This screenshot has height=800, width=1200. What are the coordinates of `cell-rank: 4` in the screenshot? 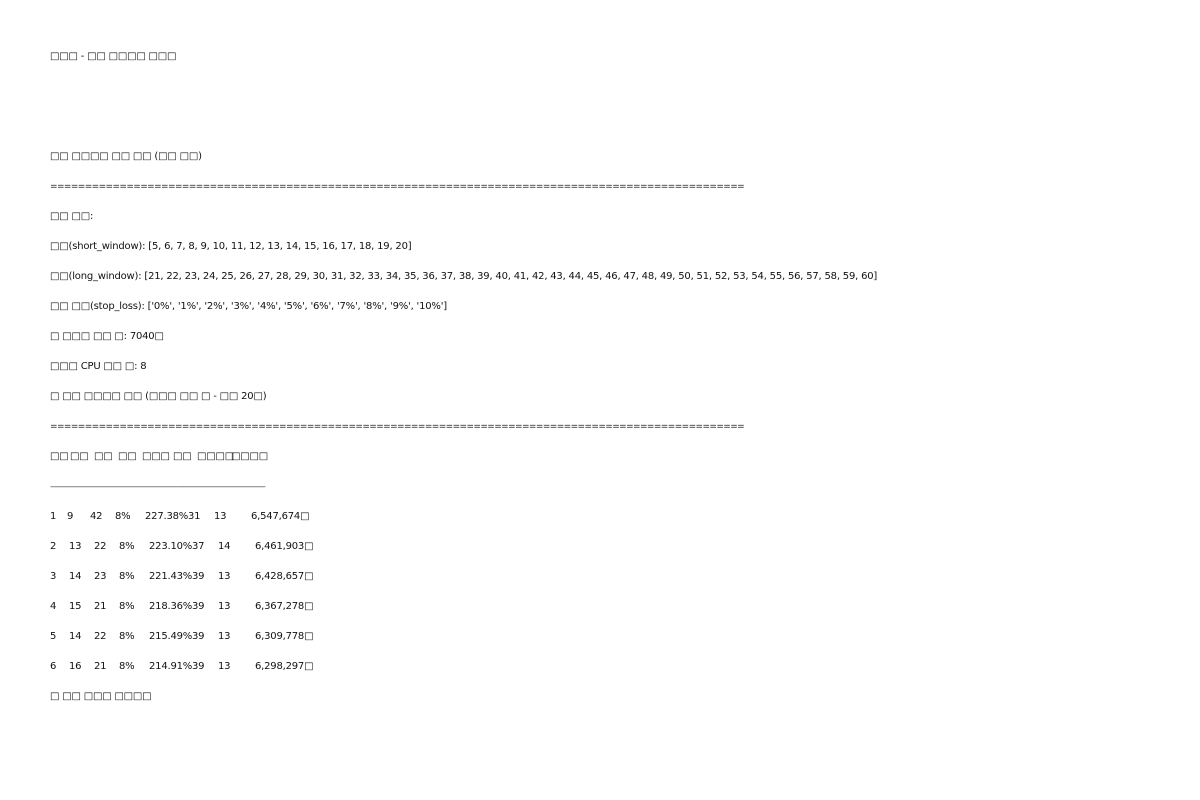 It's located at (53, 606).